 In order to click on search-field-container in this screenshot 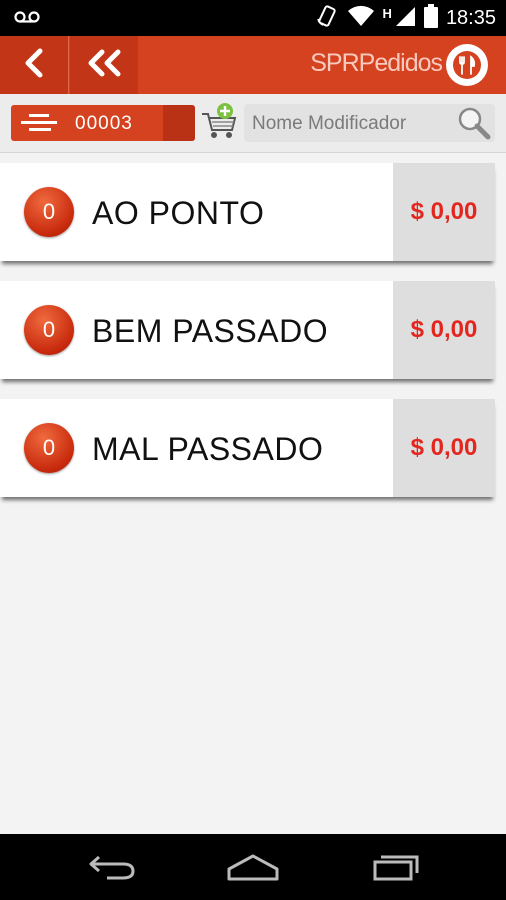, I will do `click(369, 124)`.